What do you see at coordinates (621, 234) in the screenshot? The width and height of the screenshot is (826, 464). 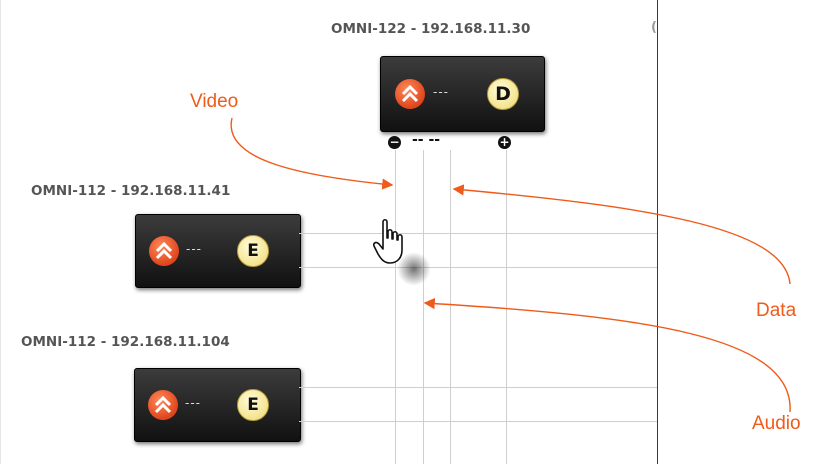 I see `callout-arrow-data` at bounding box center [621, 234].